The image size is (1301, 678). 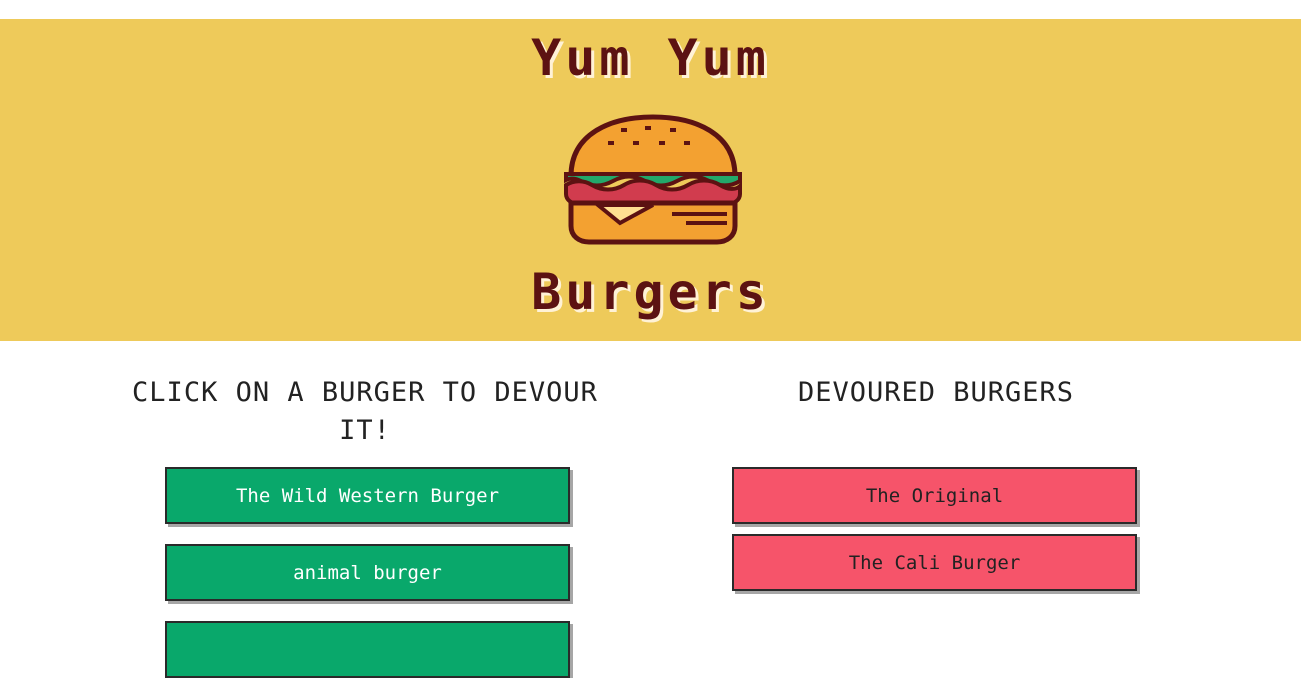 What do you see at coordinates (650, 292) in the screenshot?
I see `site-title-bottom: Burgers` at bounding box center [650, 292].